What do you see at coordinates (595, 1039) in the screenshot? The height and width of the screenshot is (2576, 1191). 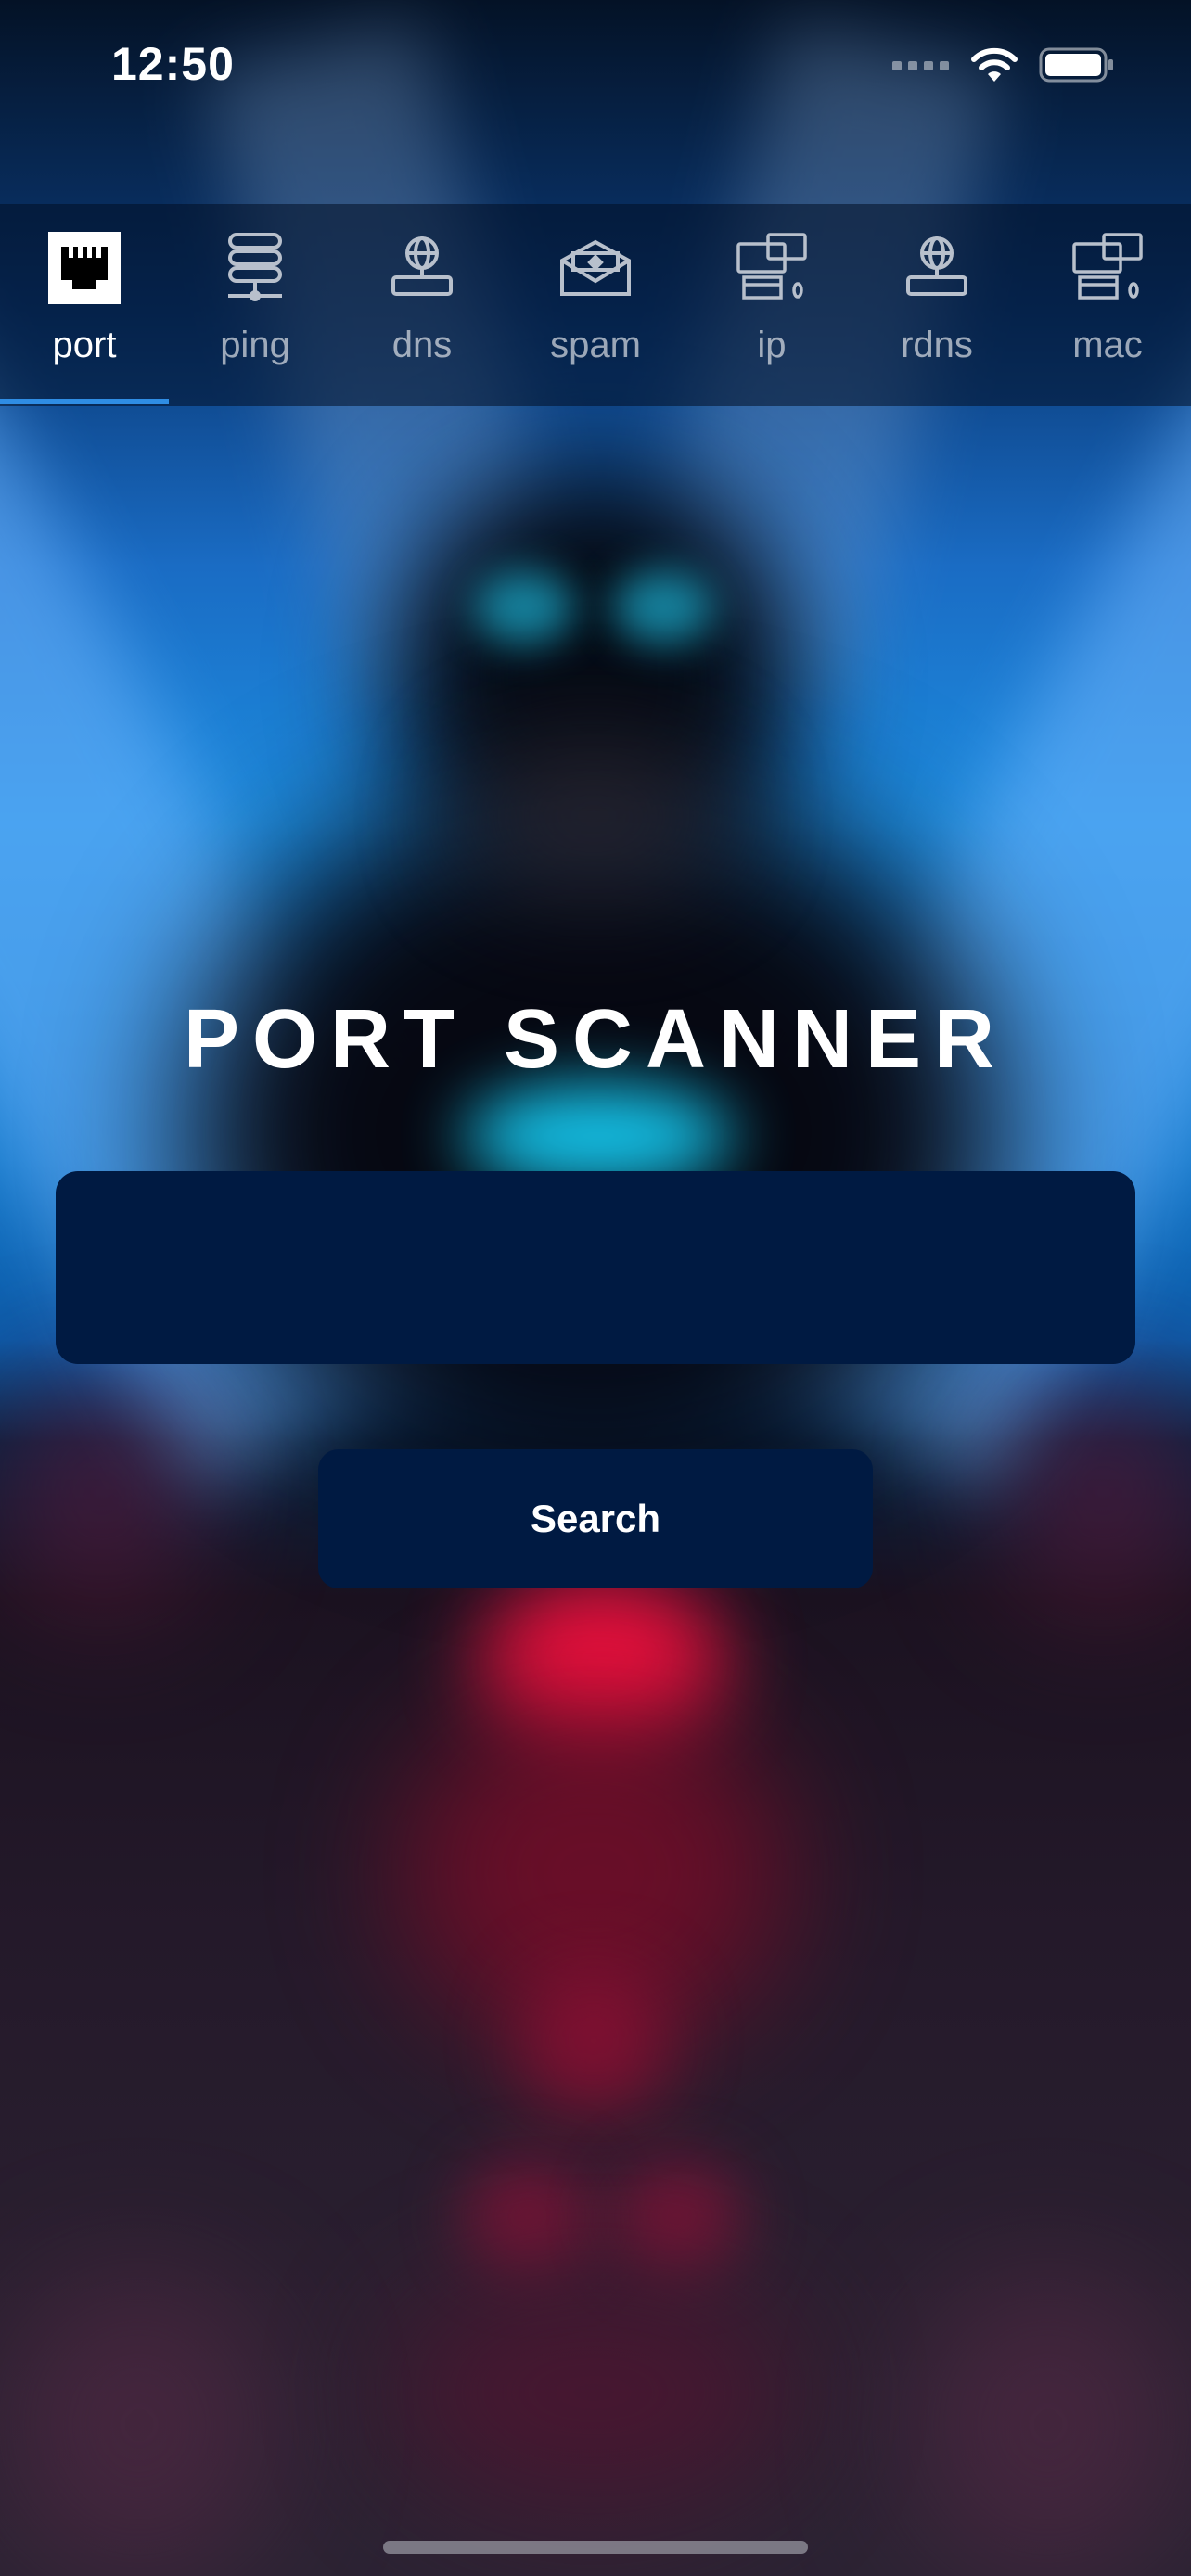 I see `page-title: PORT SCANNER` at bounding box center [595, 1039].